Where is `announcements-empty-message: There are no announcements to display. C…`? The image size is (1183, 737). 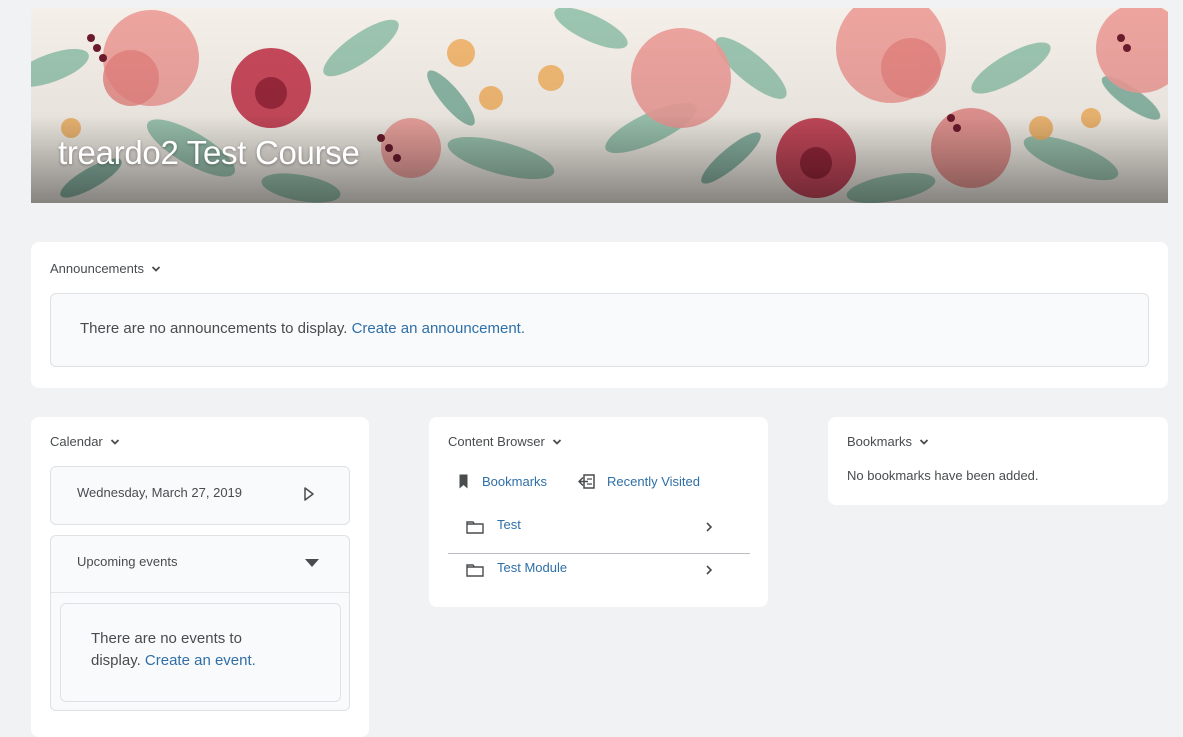
announcements-empty-message: There are no announcements to display. C… is located at coordinates (302, 328).